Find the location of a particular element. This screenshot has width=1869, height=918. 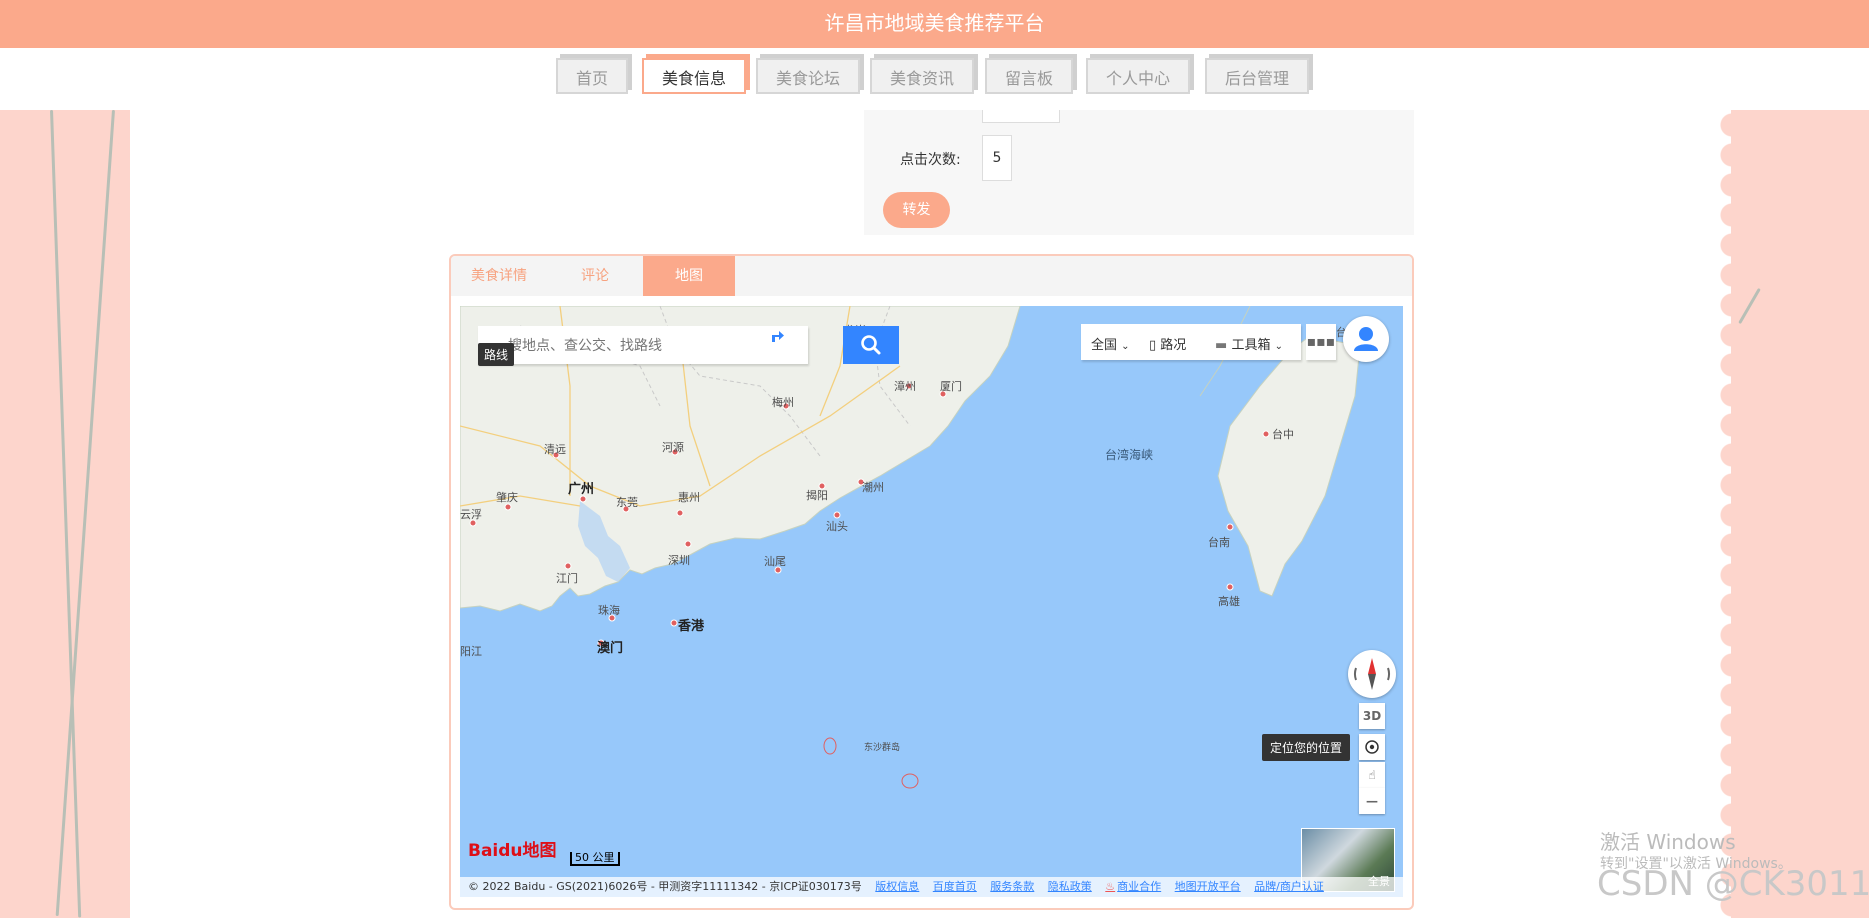

map-label-qingyuan: 清远 is located at coordinates (555, 449).